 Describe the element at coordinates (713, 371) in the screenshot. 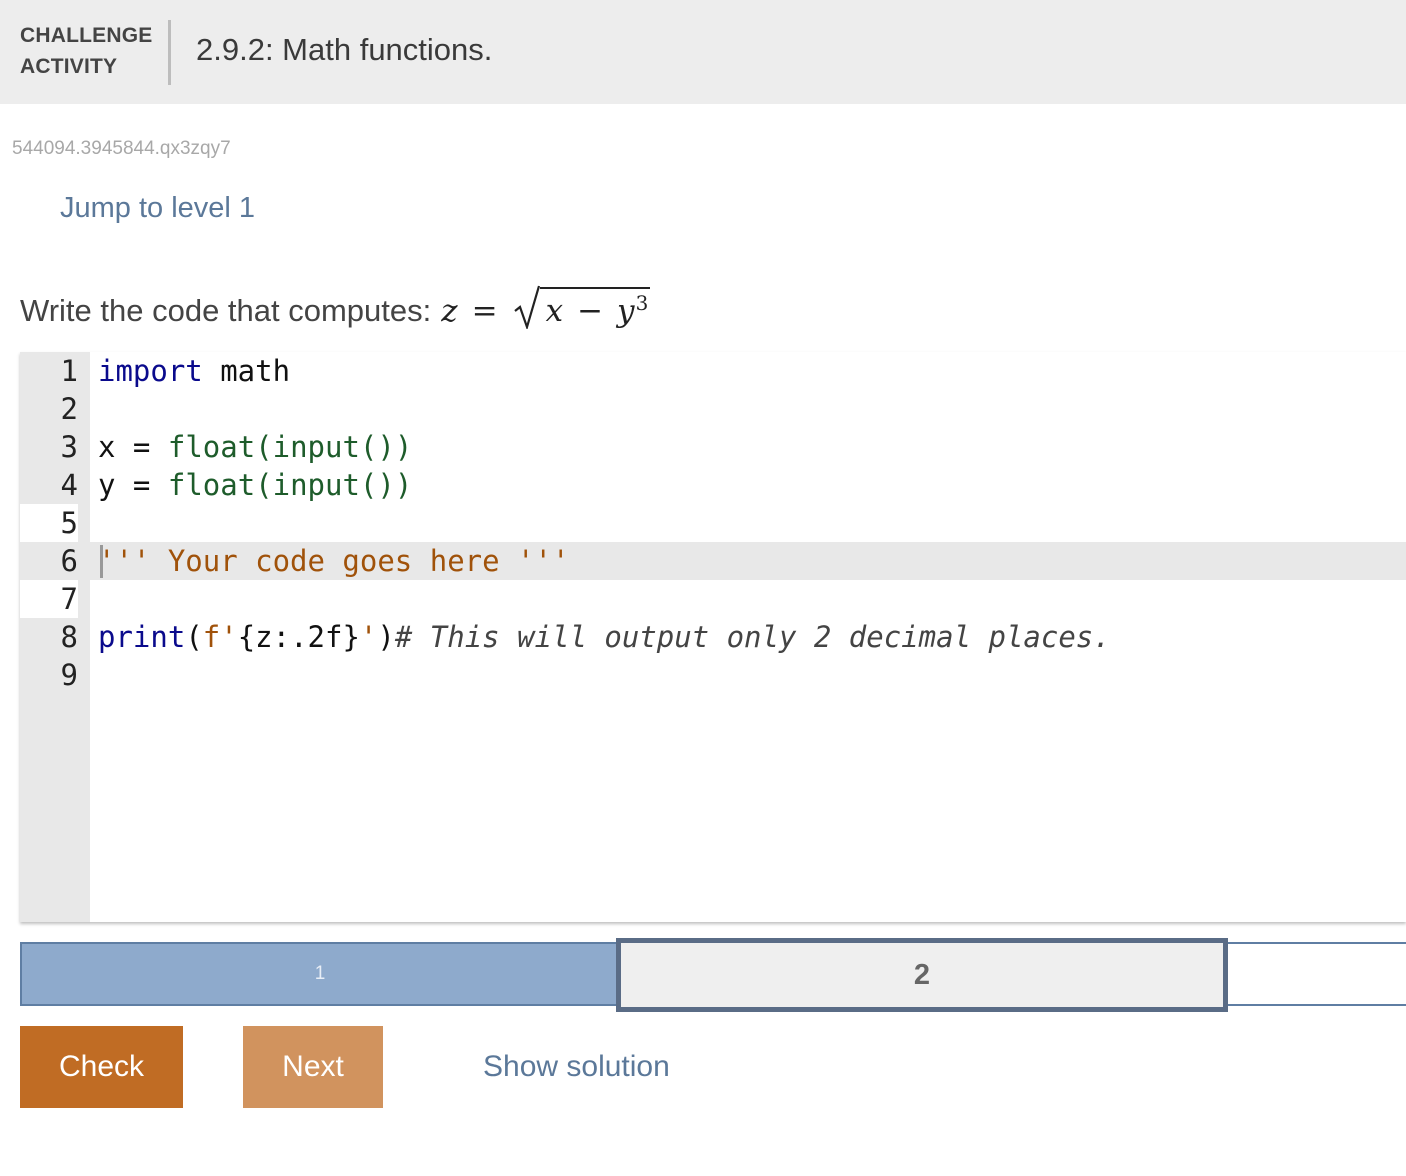

I see `code-line: 1 import math` at that location.